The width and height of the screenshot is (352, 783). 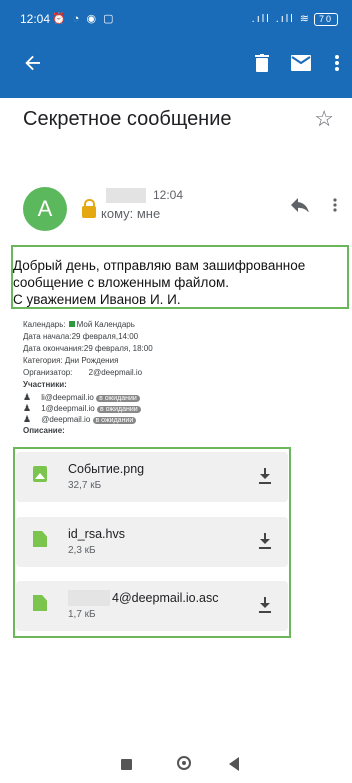 What do you see at coordinates (65, 419) in the screenshot?
I see `participant-email: @deepmail.io` at bounding box center [65, 419].